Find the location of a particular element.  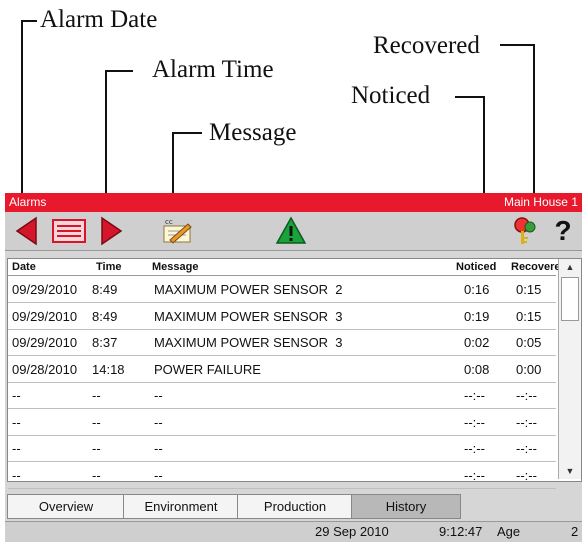

status-date: 29 Sep 2010 is located at coordinates (352, 531).